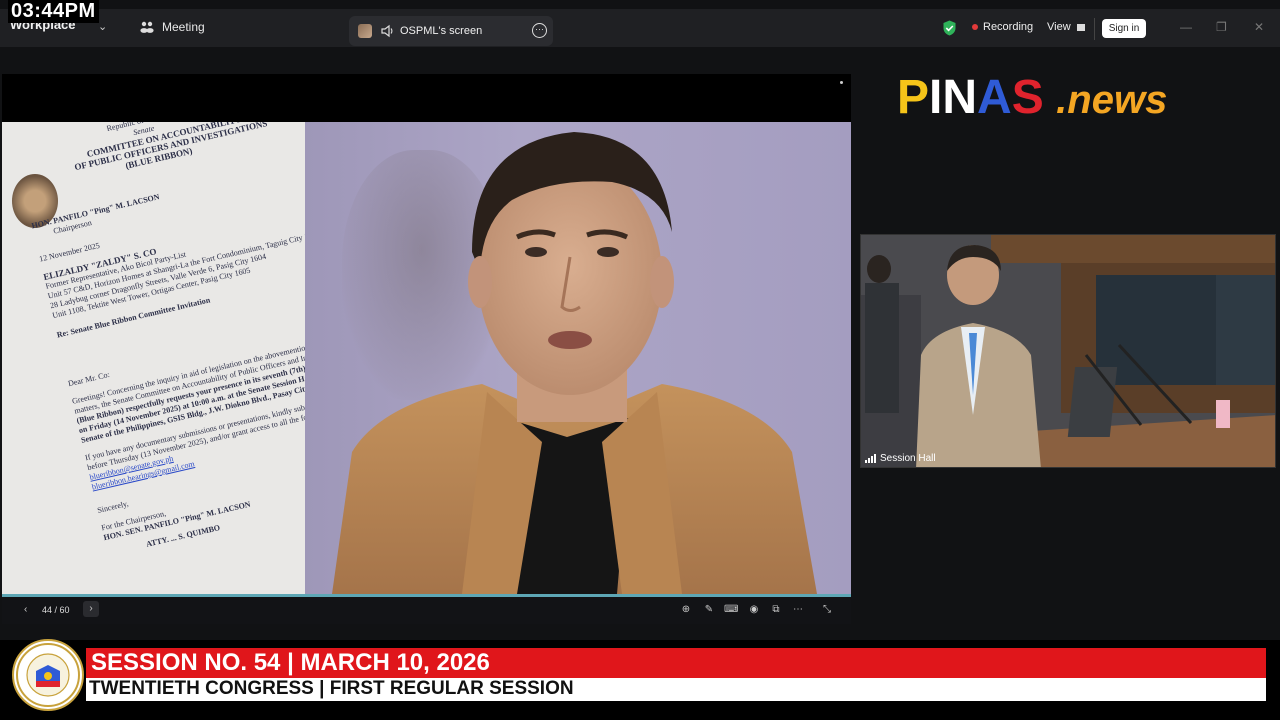  I want to click on page-indicator: 44 / 60, so click(56, 610).